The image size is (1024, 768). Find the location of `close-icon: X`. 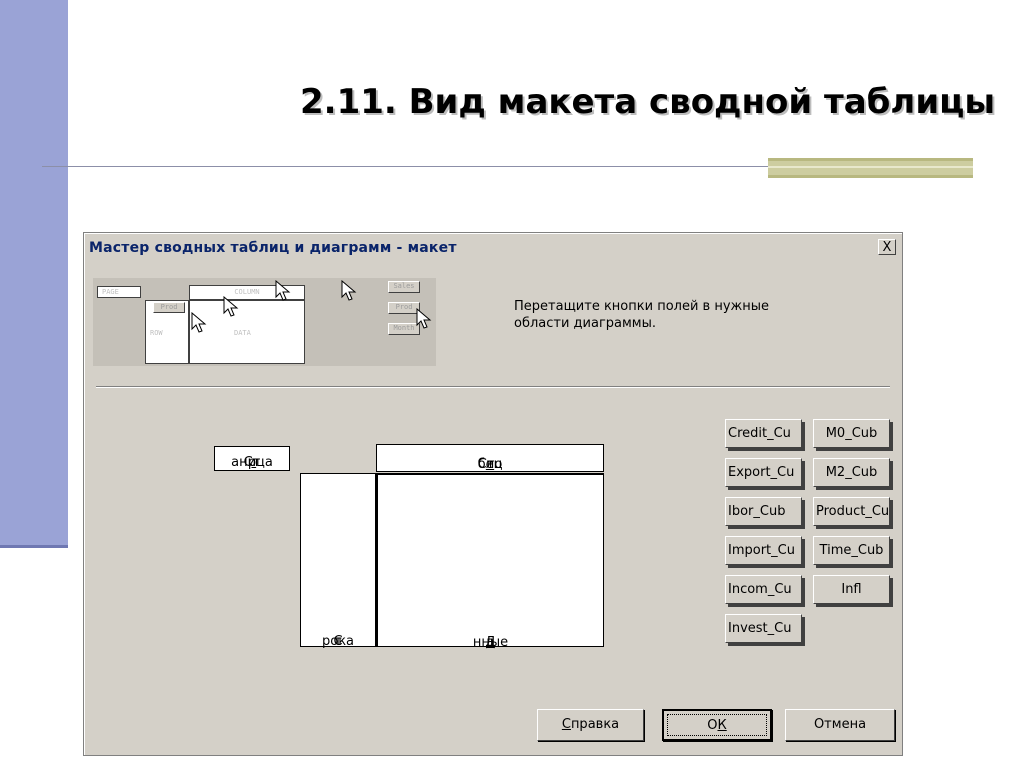

close-icon: X is located at coordinates (887, 247).